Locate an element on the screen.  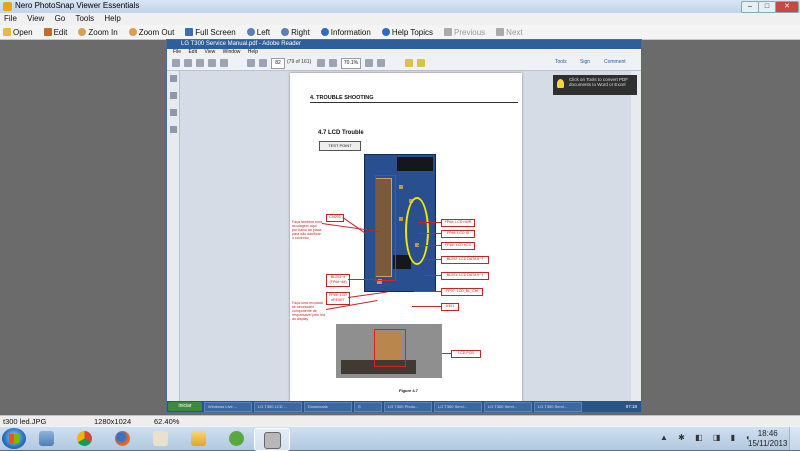
rotate-left-icon is located at coordinates (250, 32).